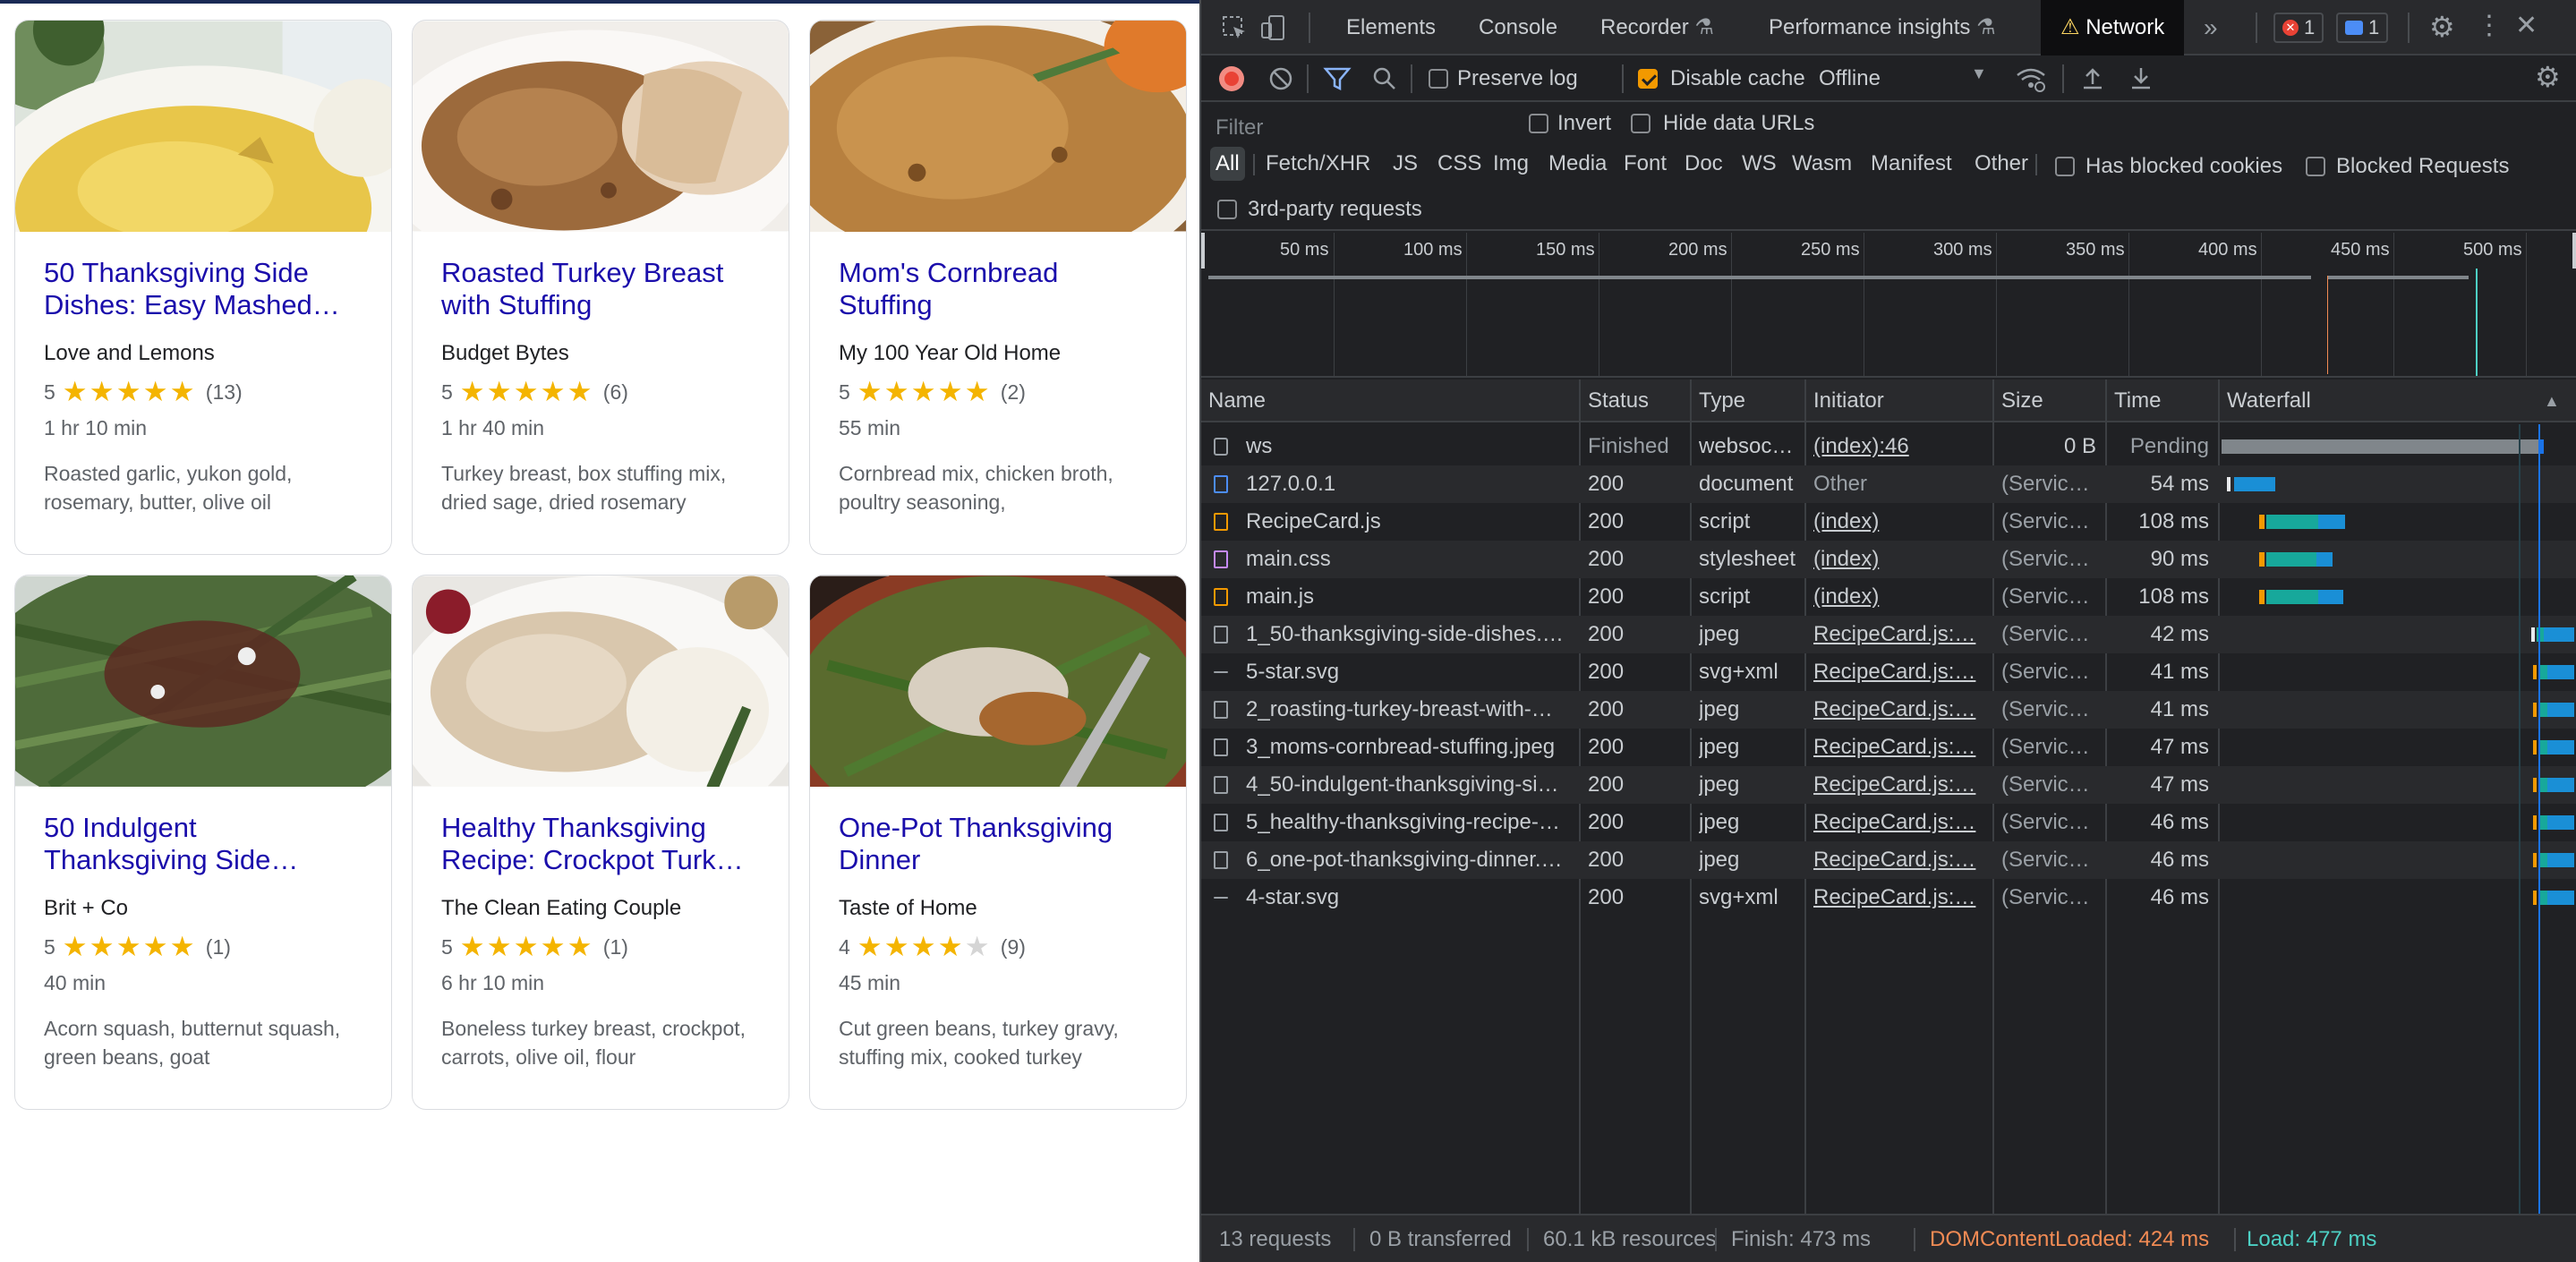 Image resolution: width=2576 pixels, height=1262 pixels. Describe the element at coordinates (2211, 27) in the screenshot. I see `more-tabs-icon: »` at that location.